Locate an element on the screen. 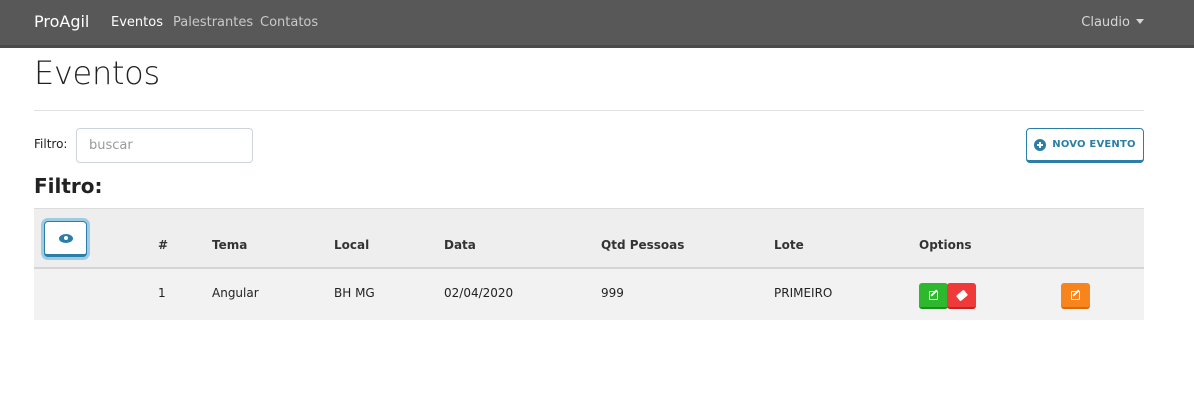  table-header is located at coordinates (589, 238).